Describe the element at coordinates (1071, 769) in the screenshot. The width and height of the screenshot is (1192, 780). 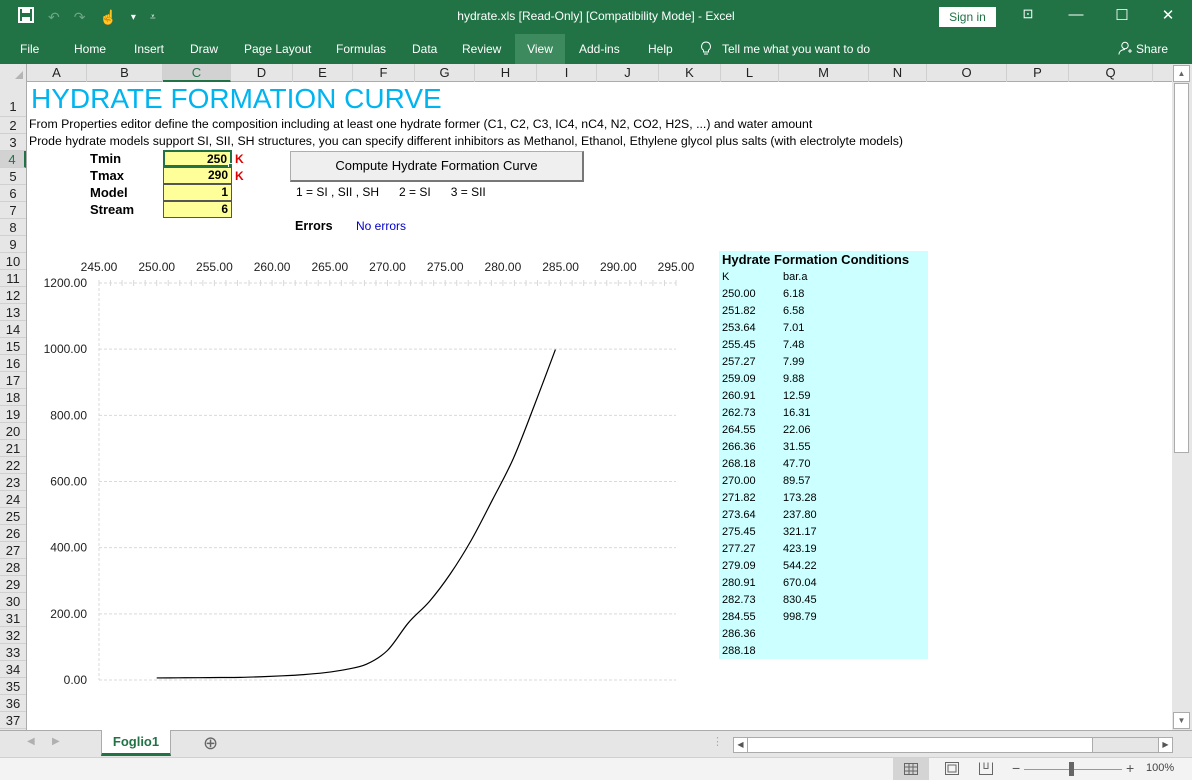
I see `zoom-slider-thumb` at that location.